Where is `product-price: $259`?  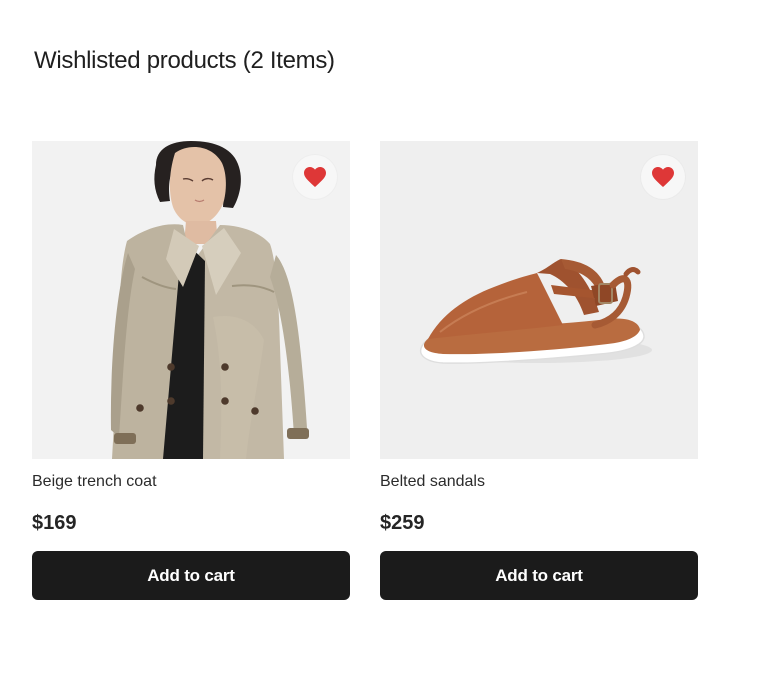
product-price: $259 is located at coordinates (402, 523).